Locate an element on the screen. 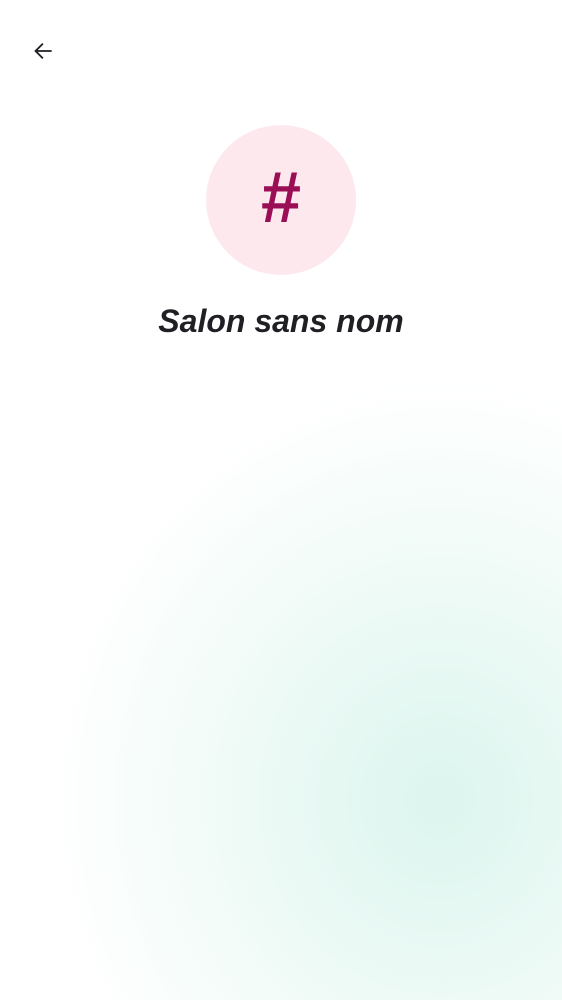 The height and width of the screenshot is (1000, 562). room-name: Salon sans nom is located at coordinates (281, 321).